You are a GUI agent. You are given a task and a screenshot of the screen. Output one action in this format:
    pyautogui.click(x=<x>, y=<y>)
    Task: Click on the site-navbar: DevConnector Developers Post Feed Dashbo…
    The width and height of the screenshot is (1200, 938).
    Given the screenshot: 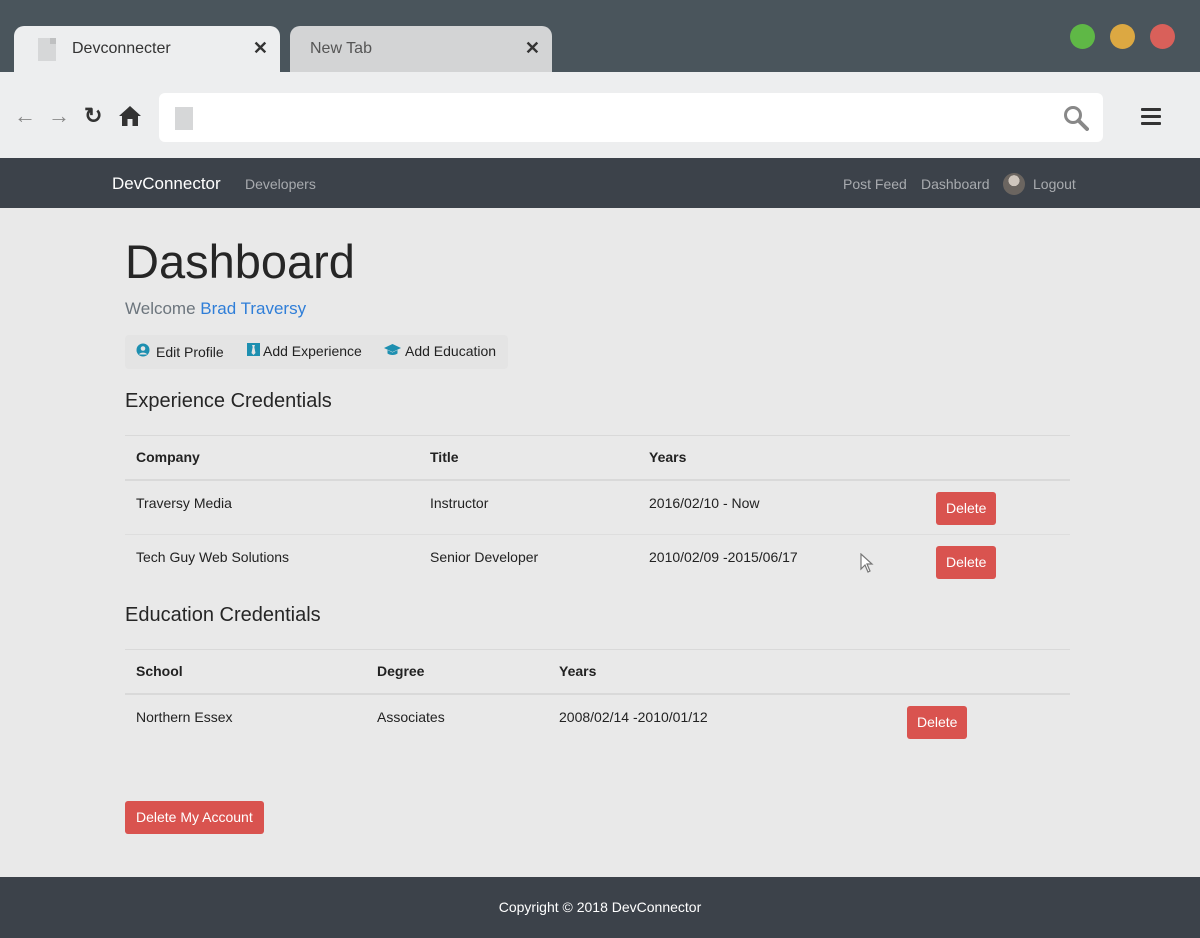 What is the action you would take?
    pyautogui.click(x=600, y=183)
    